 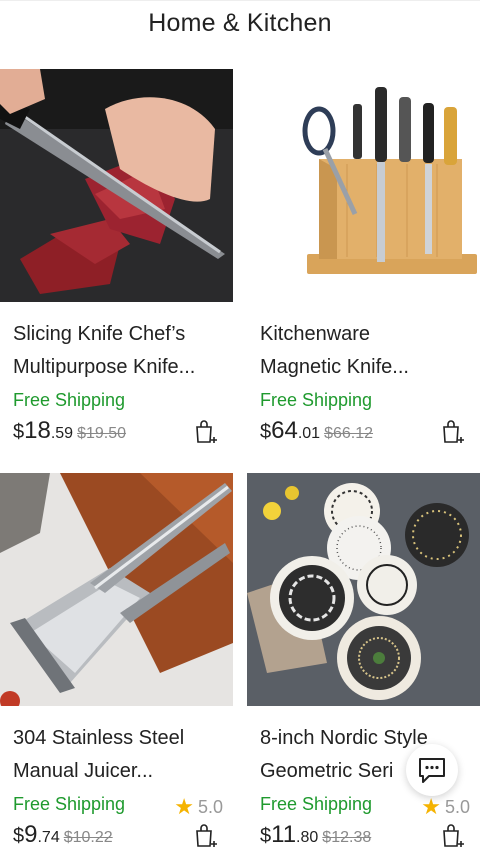 I want to click on page-header: Home & Kitchen, so click(x=240, y=23).